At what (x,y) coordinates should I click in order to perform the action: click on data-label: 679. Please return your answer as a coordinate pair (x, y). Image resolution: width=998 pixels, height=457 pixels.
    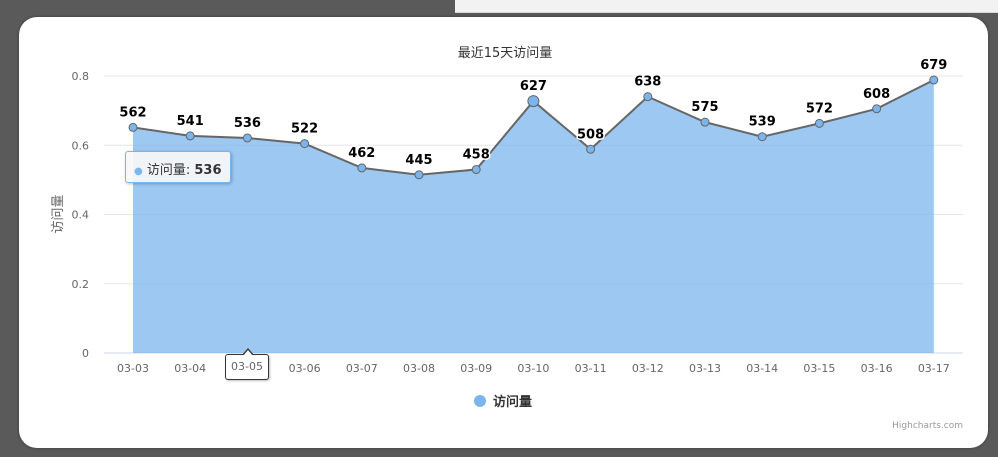
    Looking at the image, I should click on (933, 65).